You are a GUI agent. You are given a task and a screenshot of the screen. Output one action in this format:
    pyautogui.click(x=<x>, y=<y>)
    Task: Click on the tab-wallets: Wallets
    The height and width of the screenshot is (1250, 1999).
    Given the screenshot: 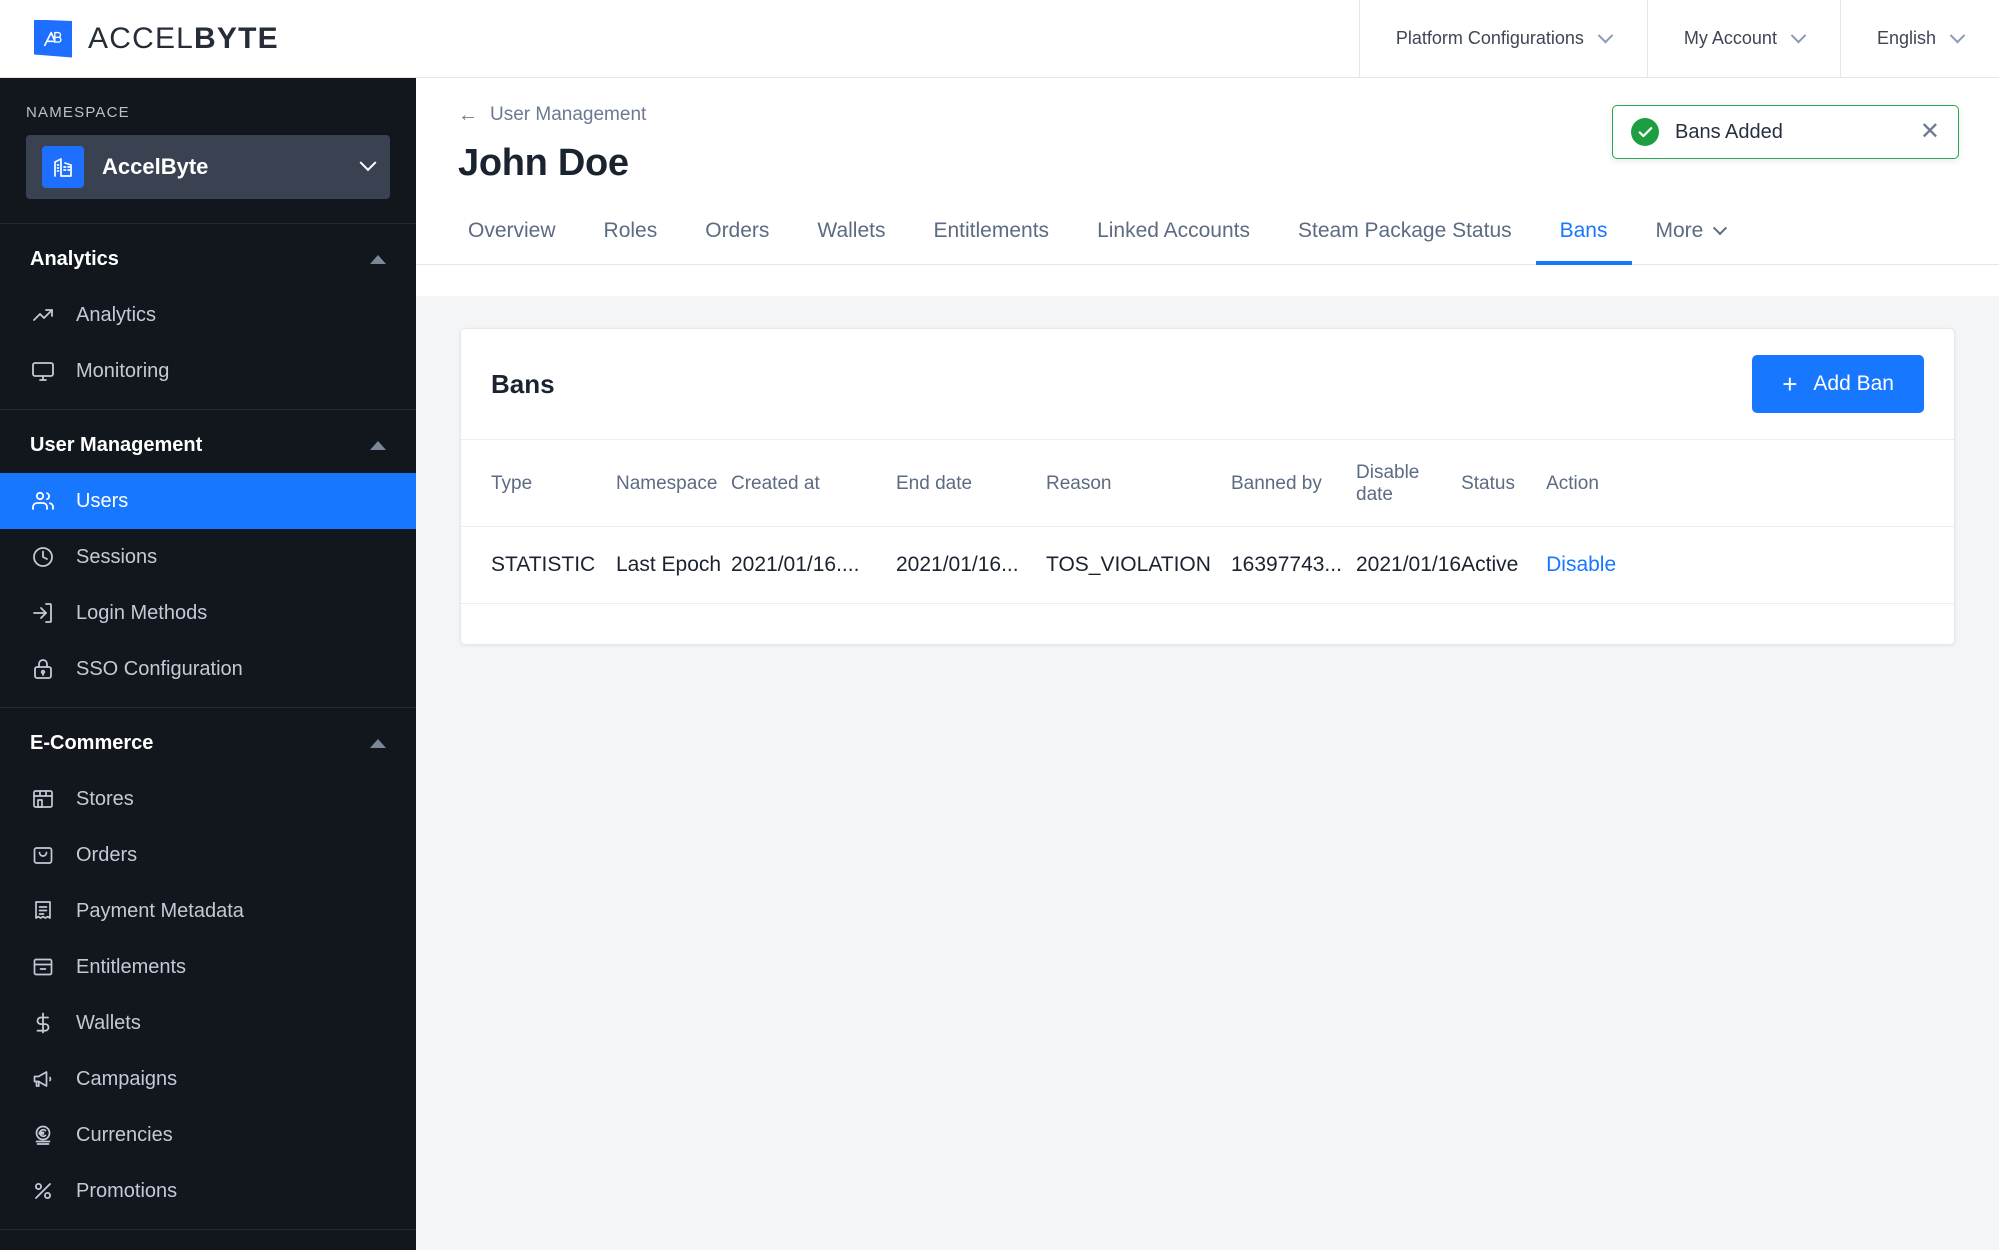 What is the action you would take?
    pyautogui.click(x=851, y=234)
    